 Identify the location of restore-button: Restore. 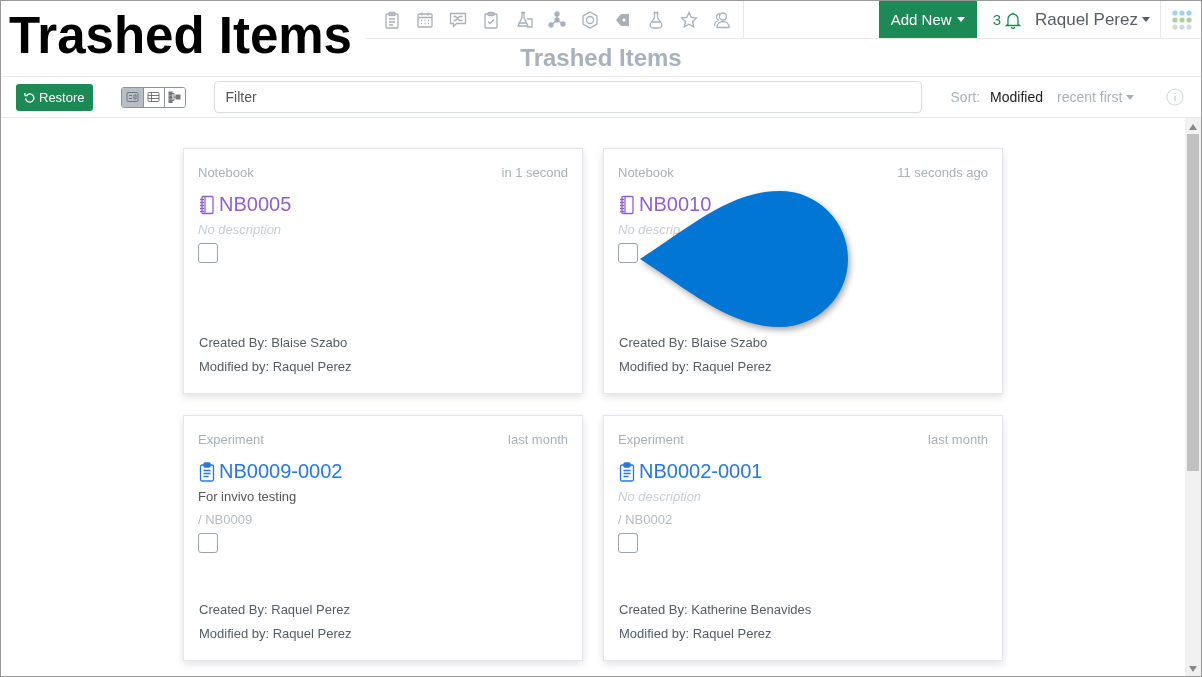
(54, 97).